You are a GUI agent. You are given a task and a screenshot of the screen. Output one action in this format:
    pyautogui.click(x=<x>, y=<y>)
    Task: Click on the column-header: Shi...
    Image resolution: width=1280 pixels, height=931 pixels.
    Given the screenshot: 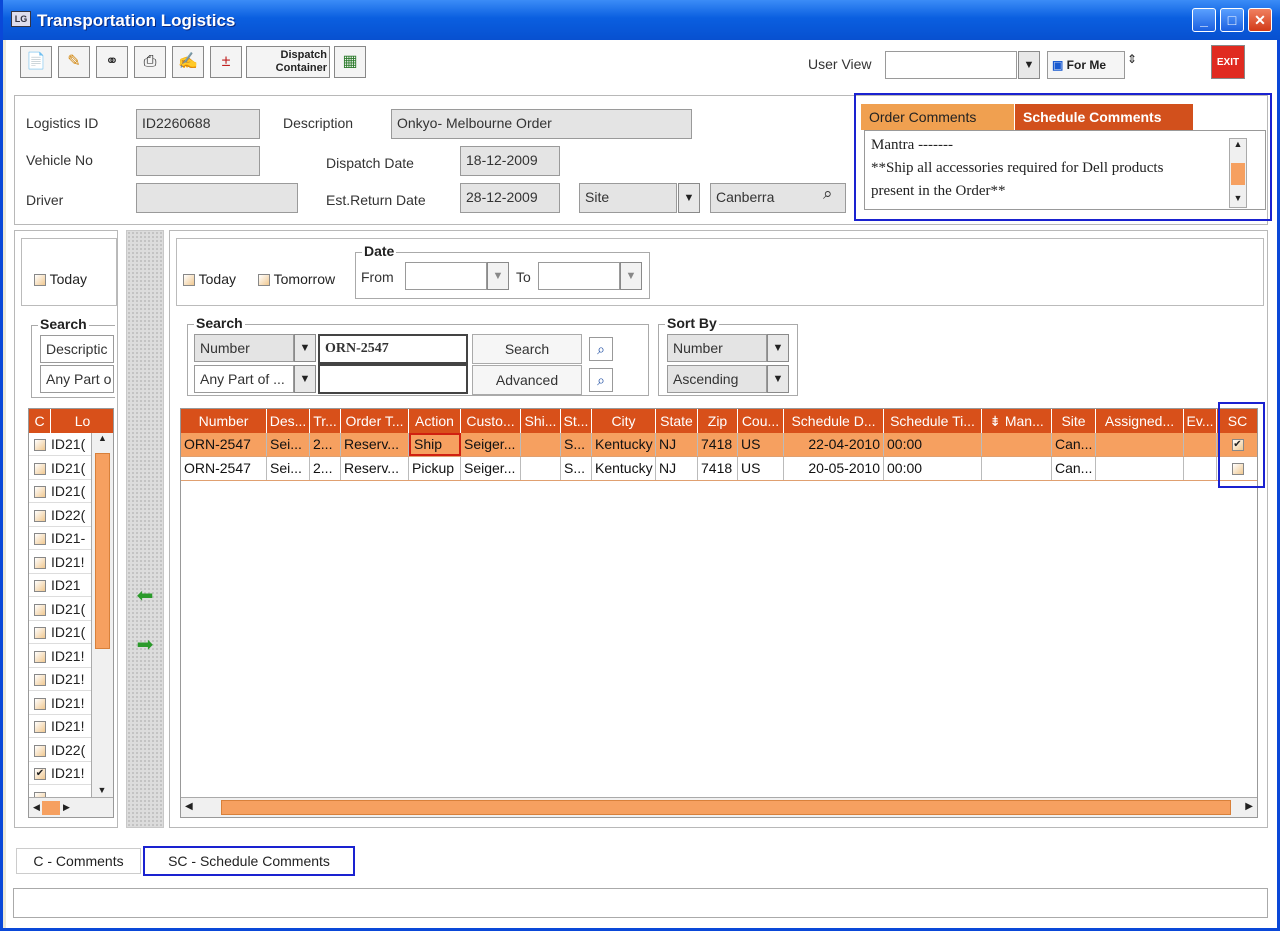 What is the action you would take?
    pyautogui.click(x=541, y=421)
    